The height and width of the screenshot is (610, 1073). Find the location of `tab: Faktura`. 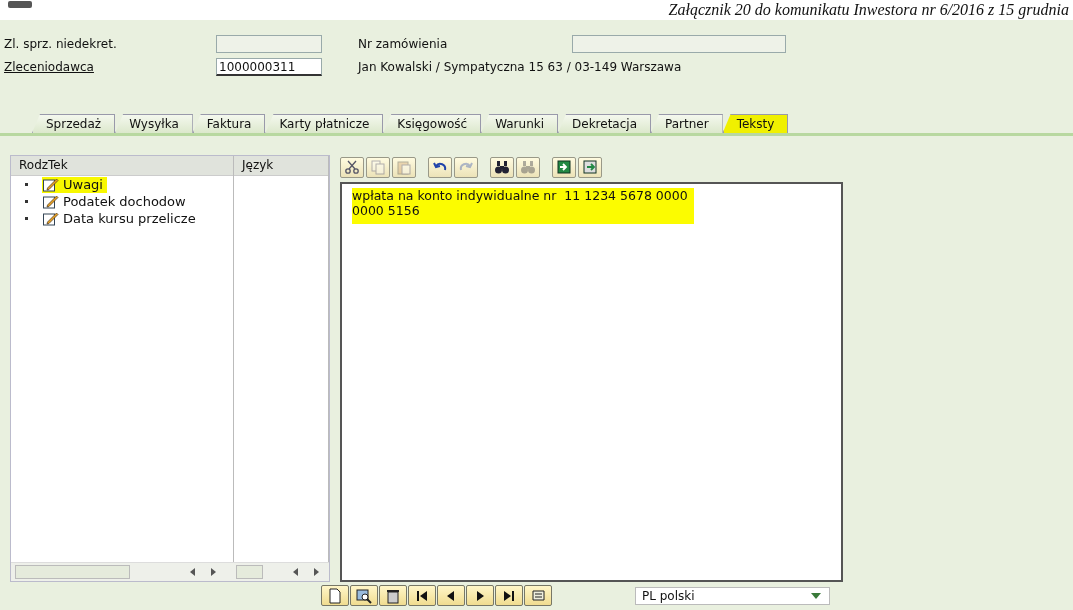

tab: Faktura is located at coordinates (229, 123).